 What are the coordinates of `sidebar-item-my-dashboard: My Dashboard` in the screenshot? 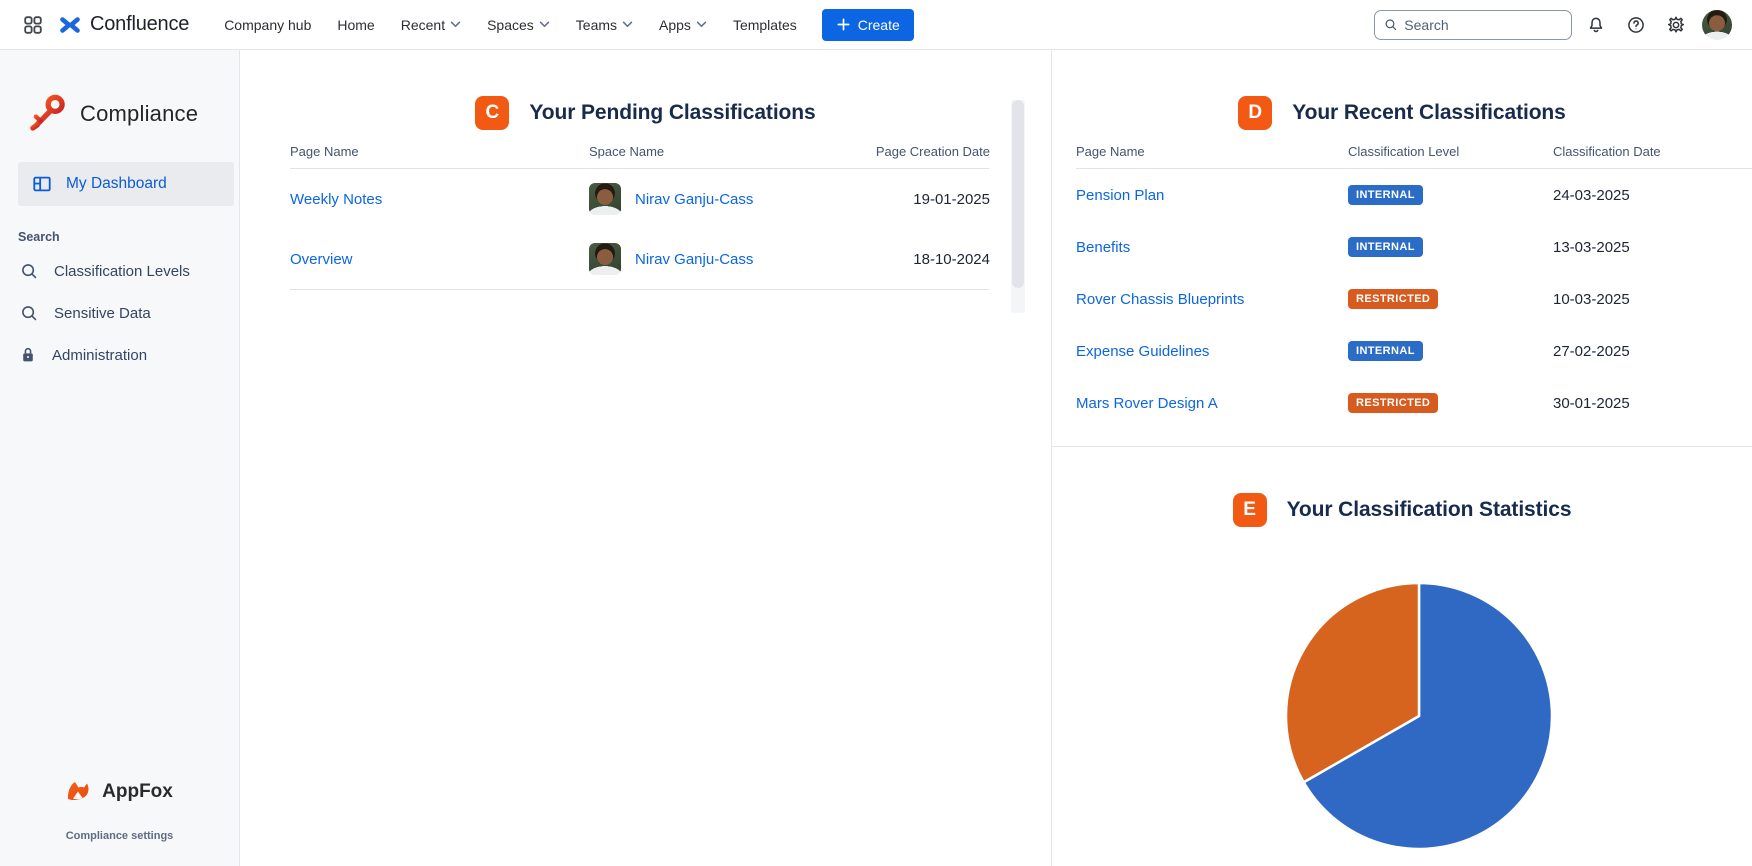 It's located at (126, 184).